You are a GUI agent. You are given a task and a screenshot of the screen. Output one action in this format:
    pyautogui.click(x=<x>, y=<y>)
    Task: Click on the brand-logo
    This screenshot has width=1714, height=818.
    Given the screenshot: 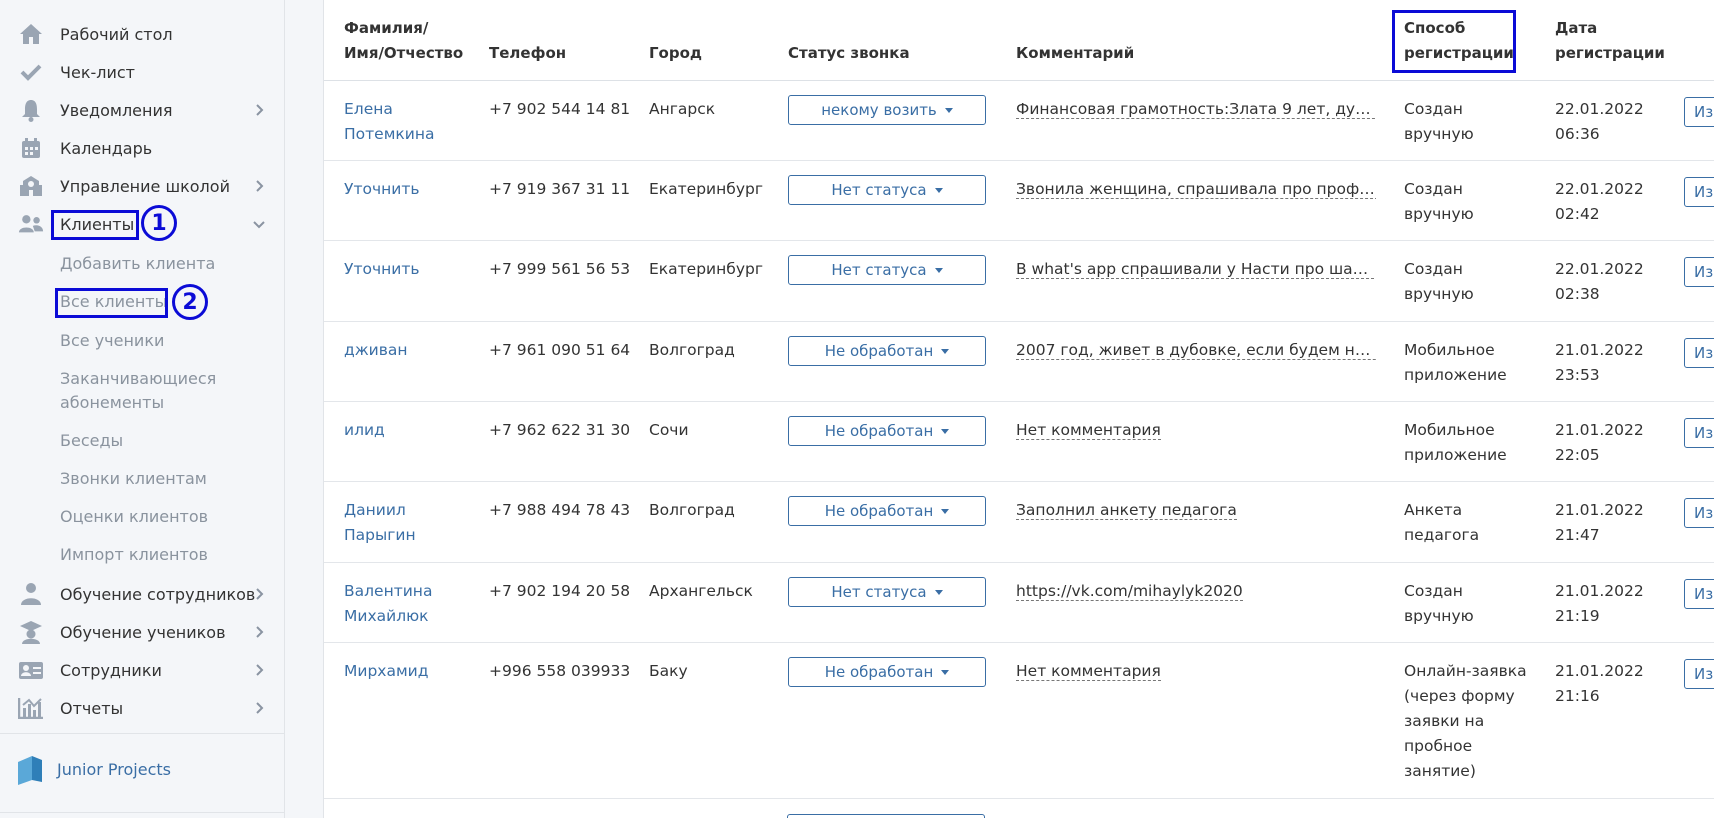 What is the action you would take?
    pyautogui.click(x=30, y=770)
    